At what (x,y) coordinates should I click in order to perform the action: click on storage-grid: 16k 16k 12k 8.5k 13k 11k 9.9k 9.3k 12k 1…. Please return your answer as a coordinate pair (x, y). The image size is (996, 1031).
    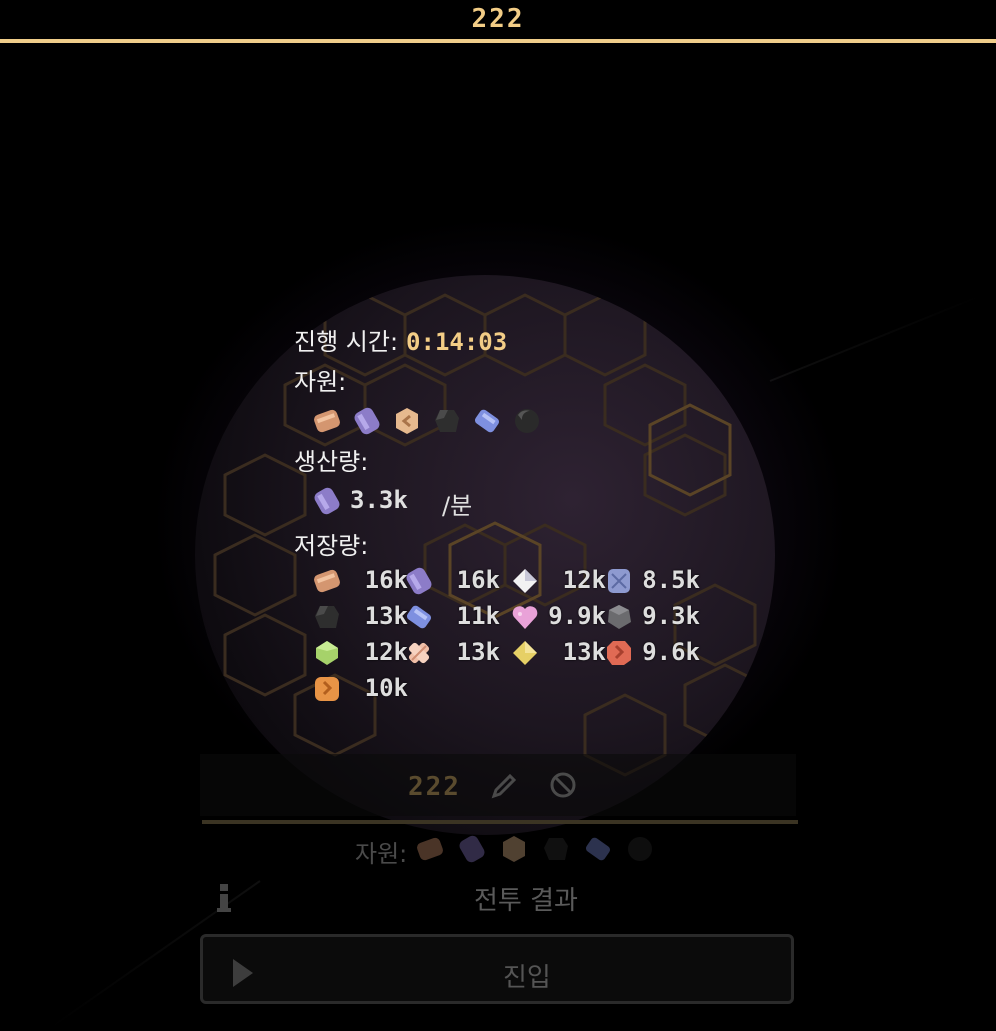
    Looking at the image, I should click on (533, 641).